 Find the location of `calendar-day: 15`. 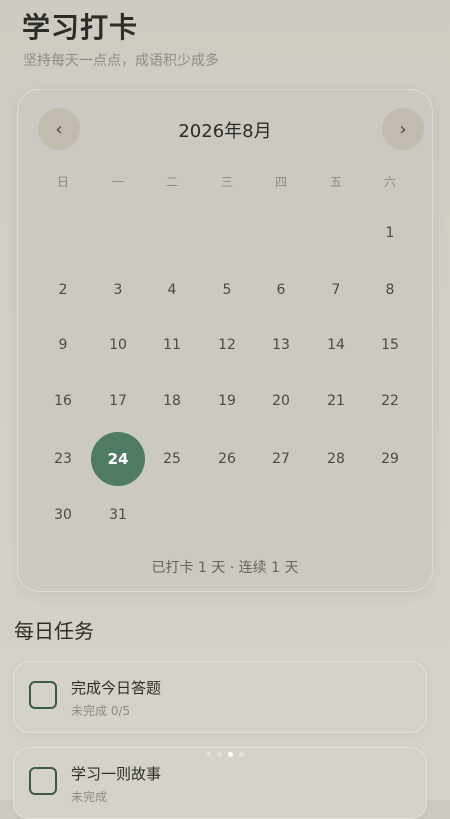

calendar-day: 15 is located at coordinates (390, 345).